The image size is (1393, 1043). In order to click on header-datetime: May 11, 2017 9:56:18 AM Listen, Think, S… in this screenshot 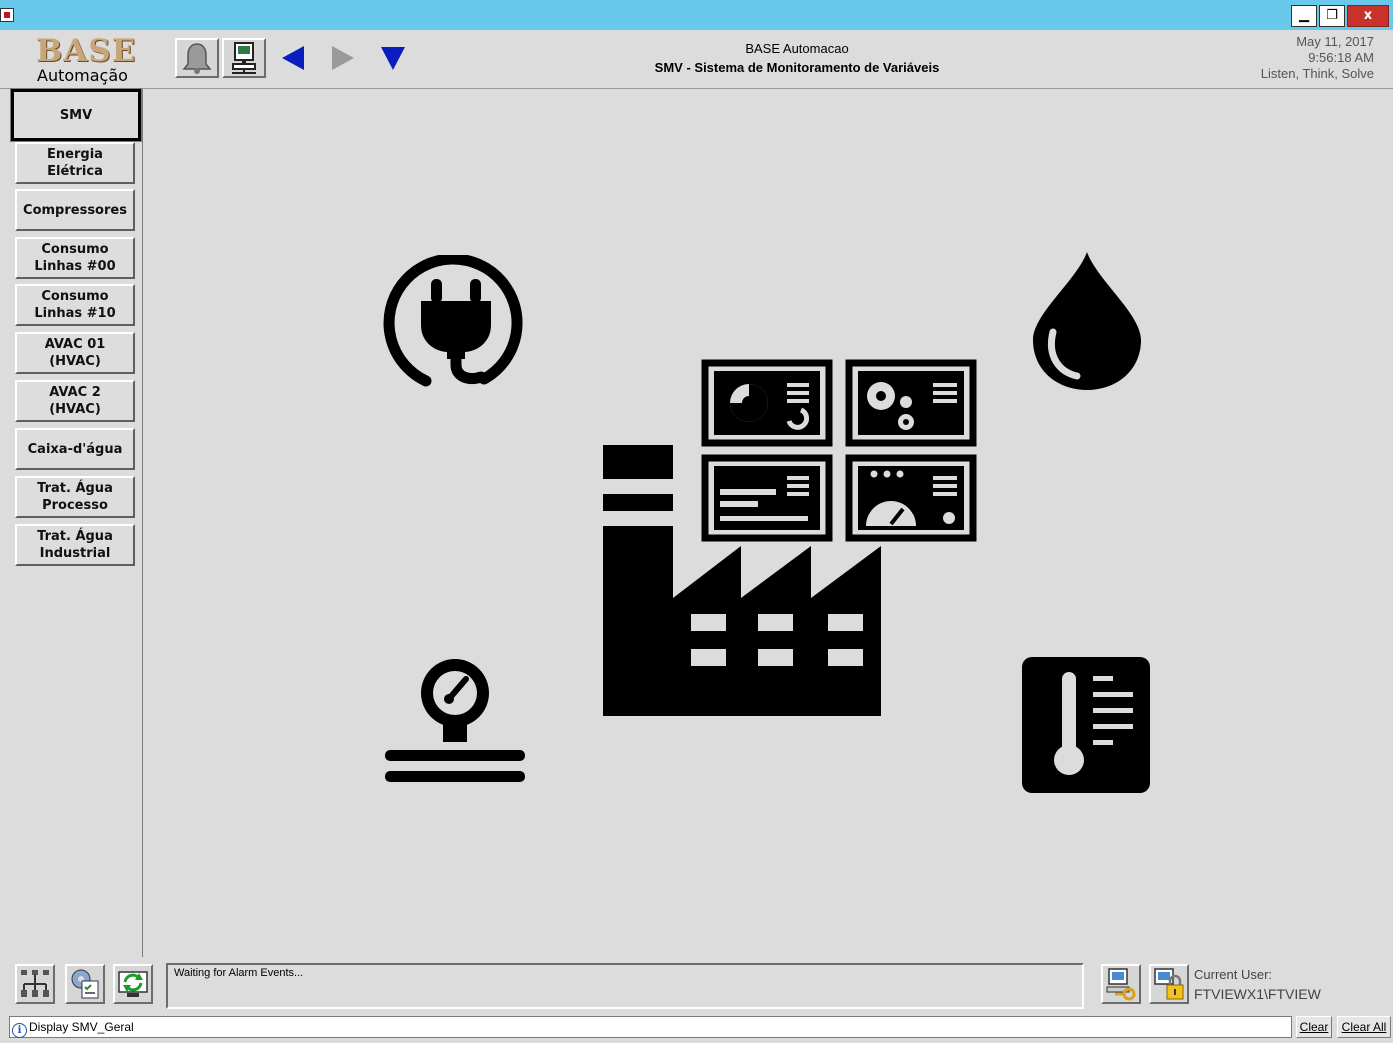, I will do `click(1317, 58)`.